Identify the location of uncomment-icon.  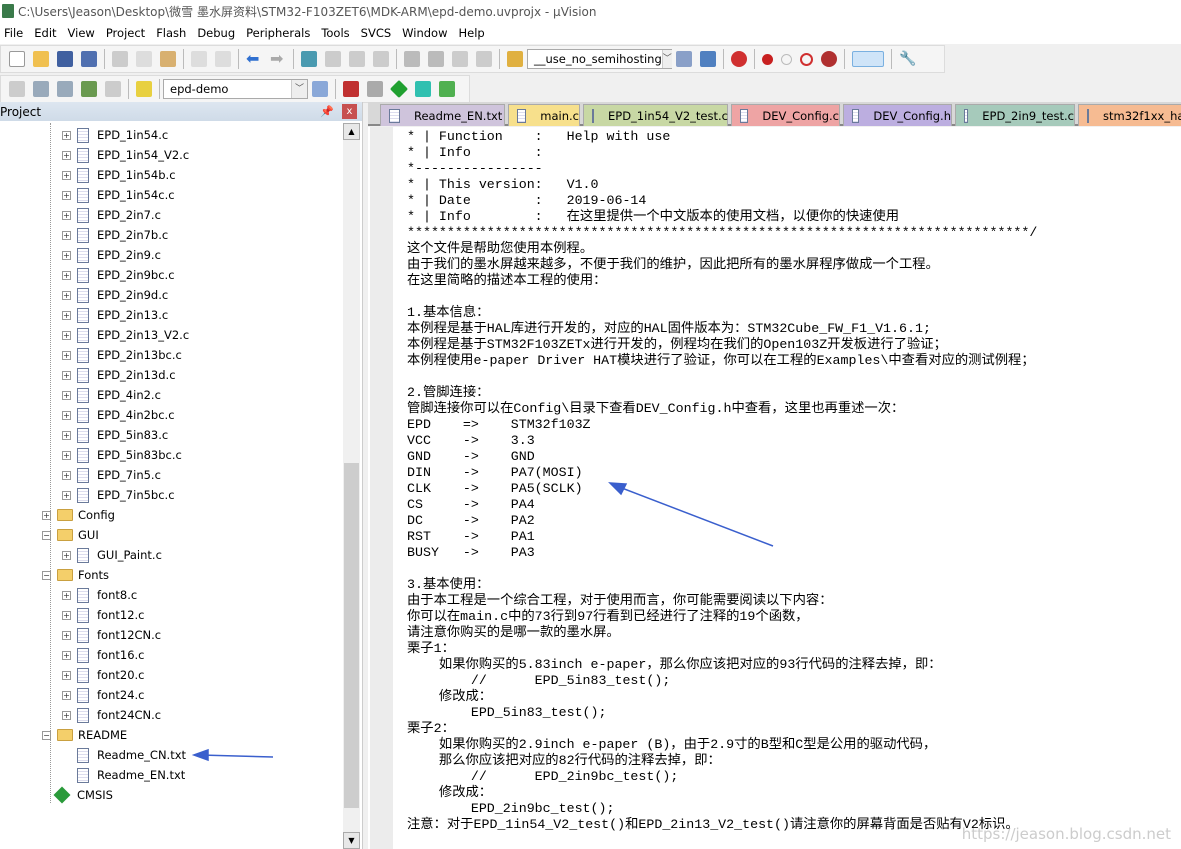
(484, 59).